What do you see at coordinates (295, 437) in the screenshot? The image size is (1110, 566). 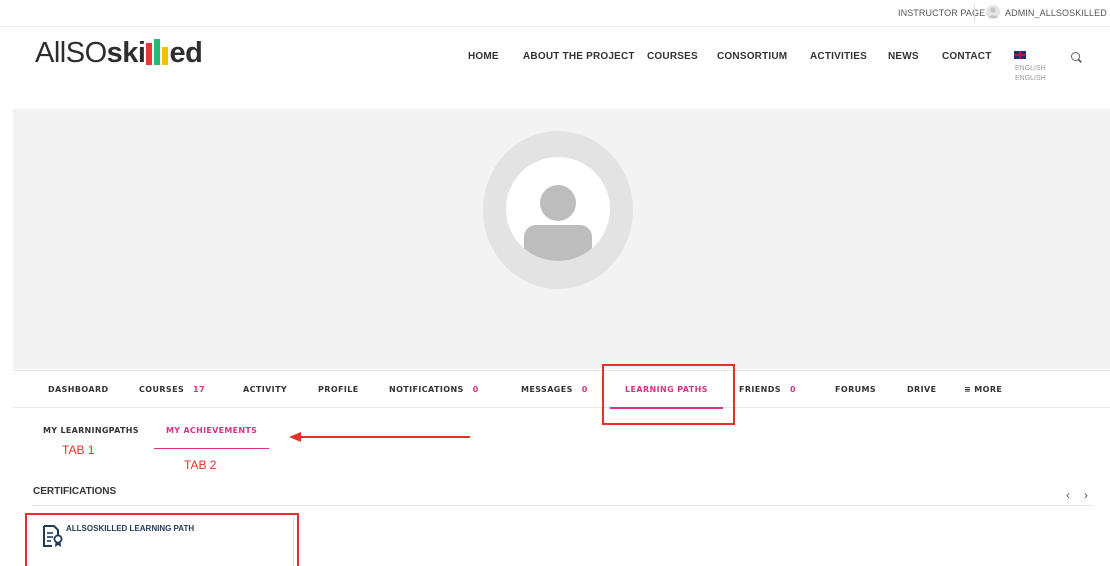 I see `annotation-arrow-head` at bounding box center [295, 437].